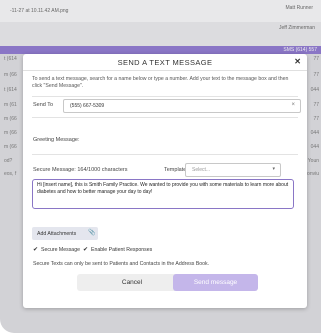  Describe the element at coordinates (57, 233) in the screenshot. I see `add-attachments-label: Add Attachments` at that location.